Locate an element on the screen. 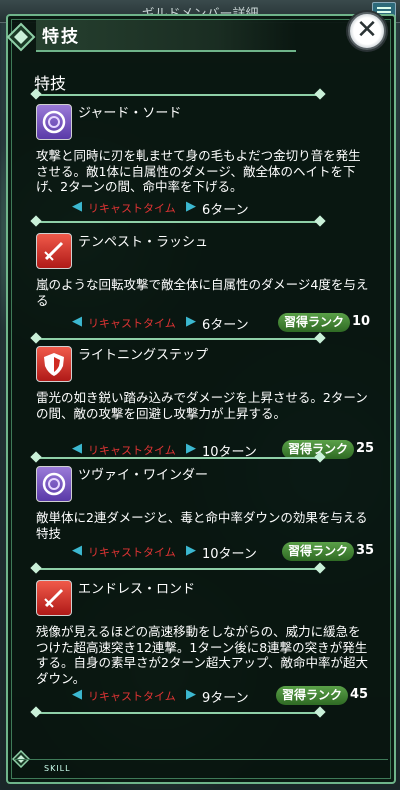 The width and height of the screenshot is (400, 790). gem-icon is located at coordinates (21, 37).